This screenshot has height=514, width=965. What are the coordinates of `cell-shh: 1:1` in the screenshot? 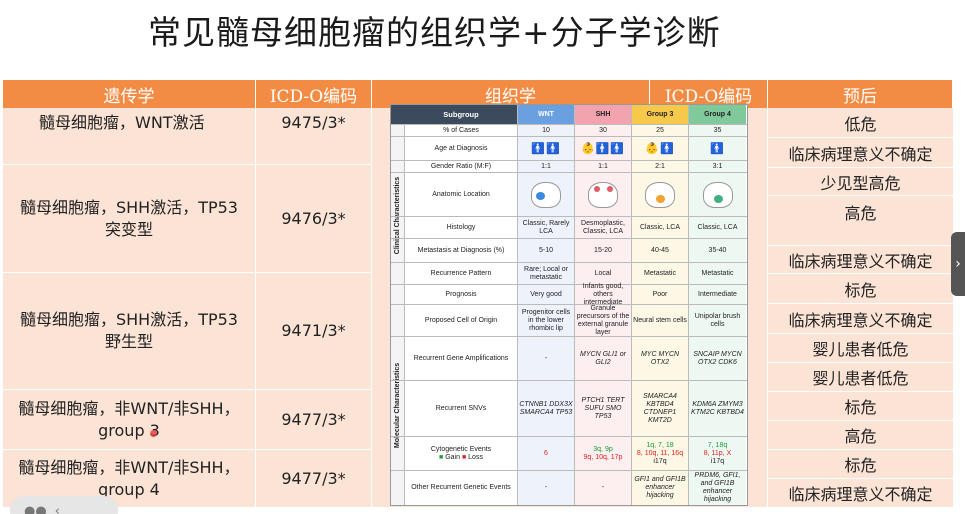 It's located at (603, 166).